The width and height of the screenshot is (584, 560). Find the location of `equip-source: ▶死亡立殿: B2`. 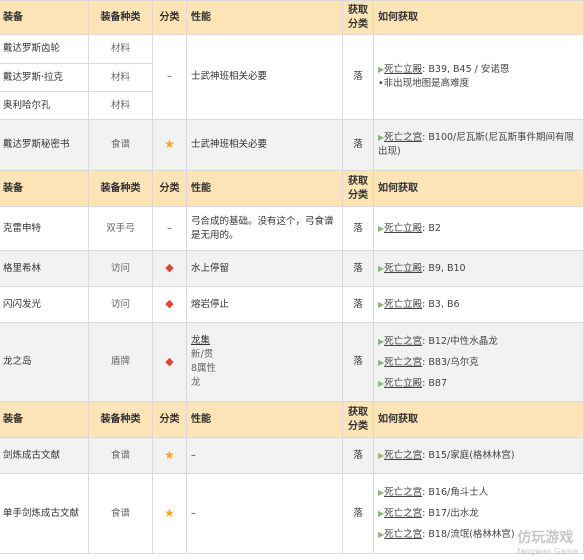

equip-source: ▶死亡立殿: B2 is located at coordinates (478, 228).